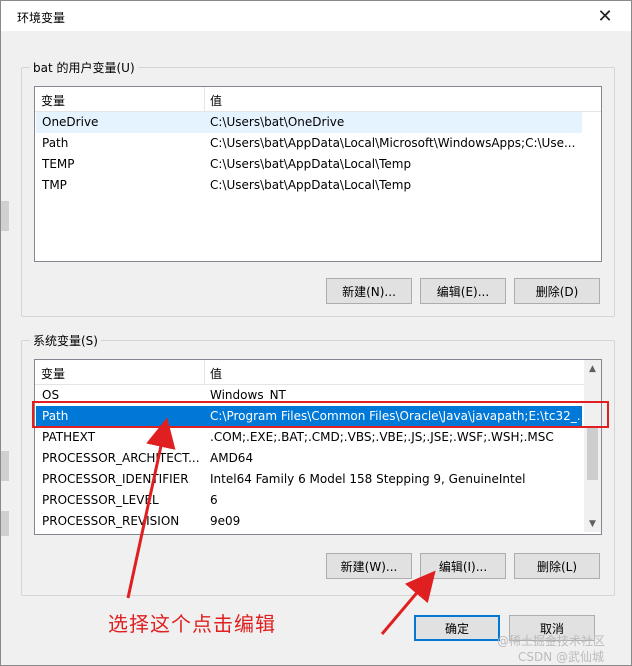 The image size is (632, 666). What do you see at coordinates (561, 657) in the screenshot?
I see `watermark-line2: CSDN @武仙城` at bounding box center [561, 657].